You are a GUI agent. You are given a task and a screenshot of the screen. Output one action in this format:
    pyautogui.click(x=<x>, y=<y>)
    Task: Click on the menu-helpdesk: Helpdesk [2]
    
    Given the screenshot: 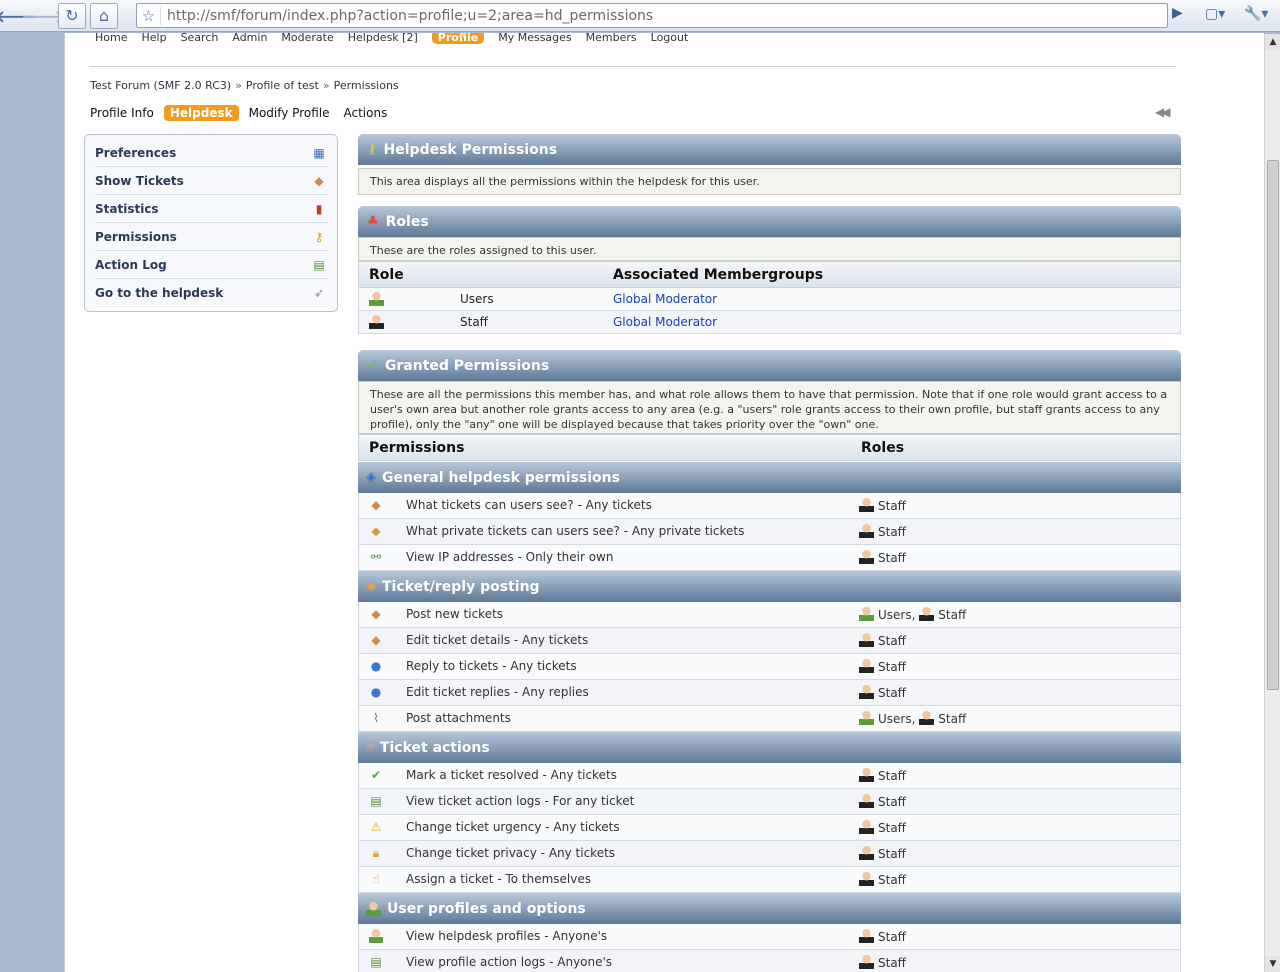 What is the action you would take?
    pyautogui.click(x=383, y=38)
    